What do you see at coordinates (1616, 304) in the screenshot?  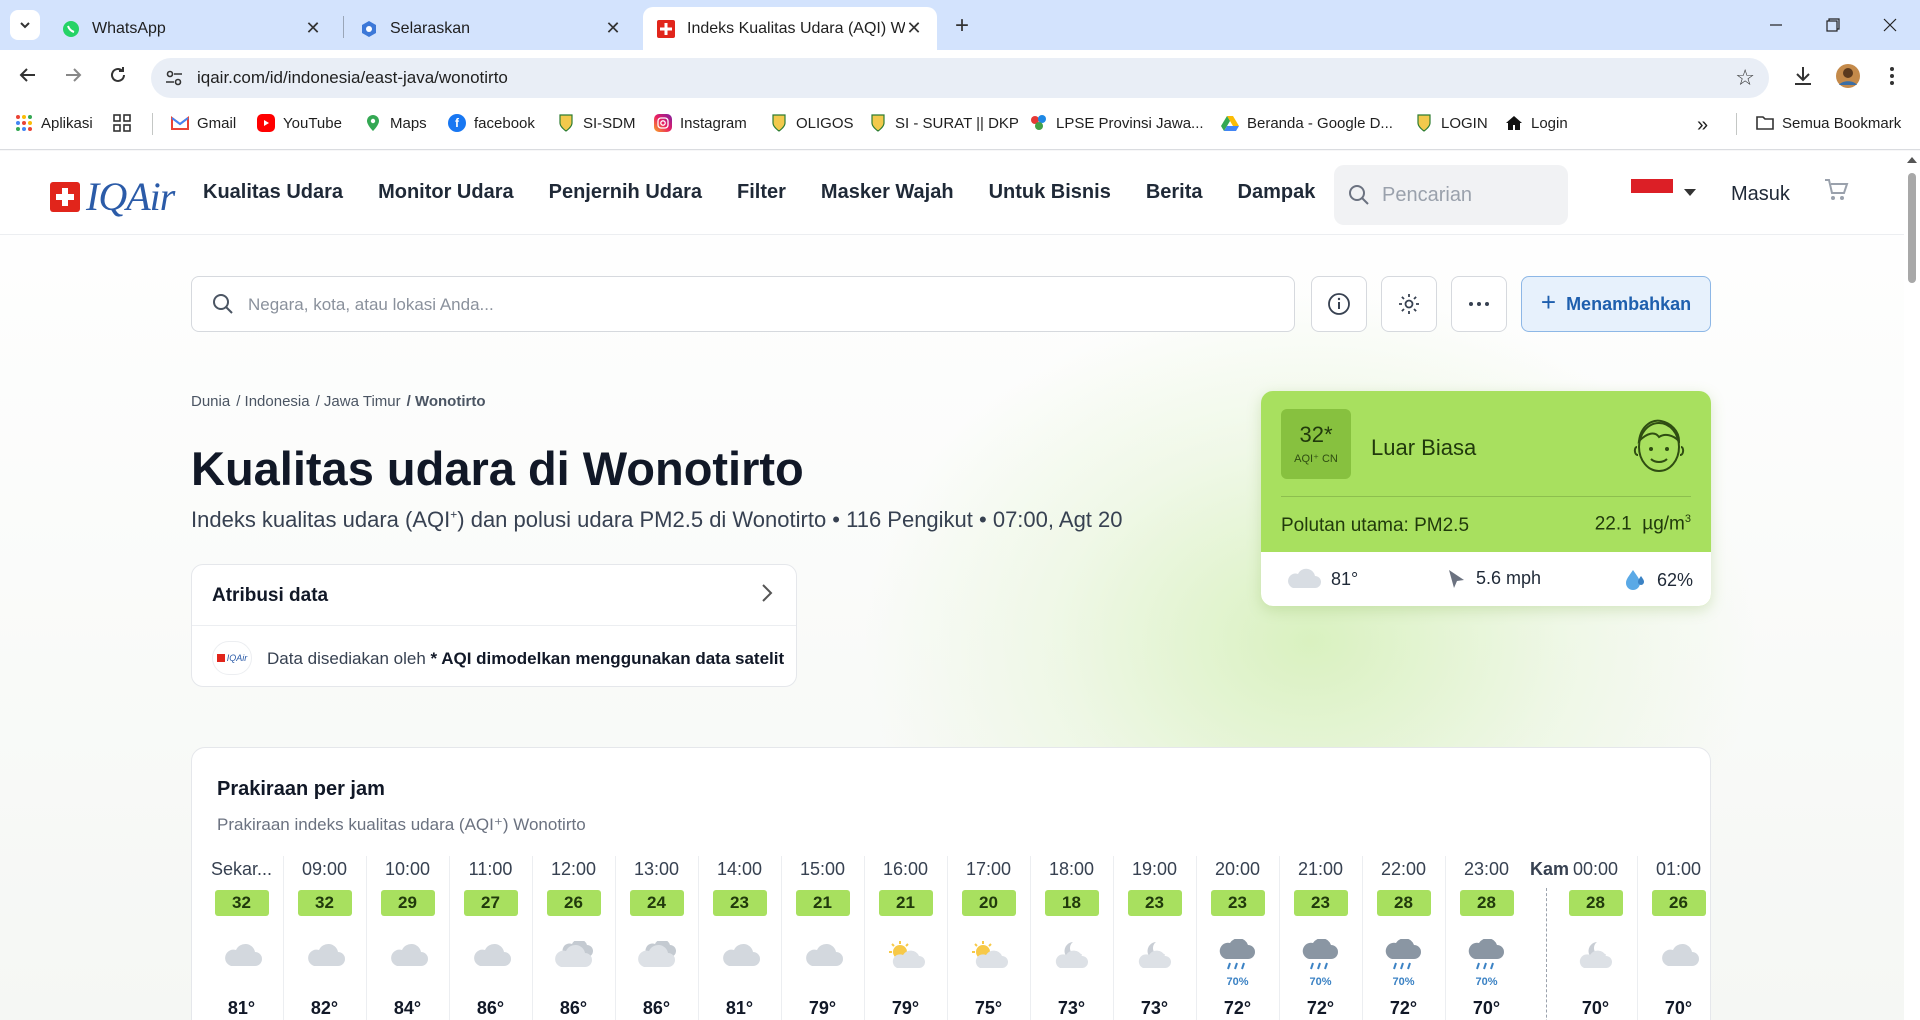 I see `add-location-button: + Menambahkan` at bounding box center [1616, 304].